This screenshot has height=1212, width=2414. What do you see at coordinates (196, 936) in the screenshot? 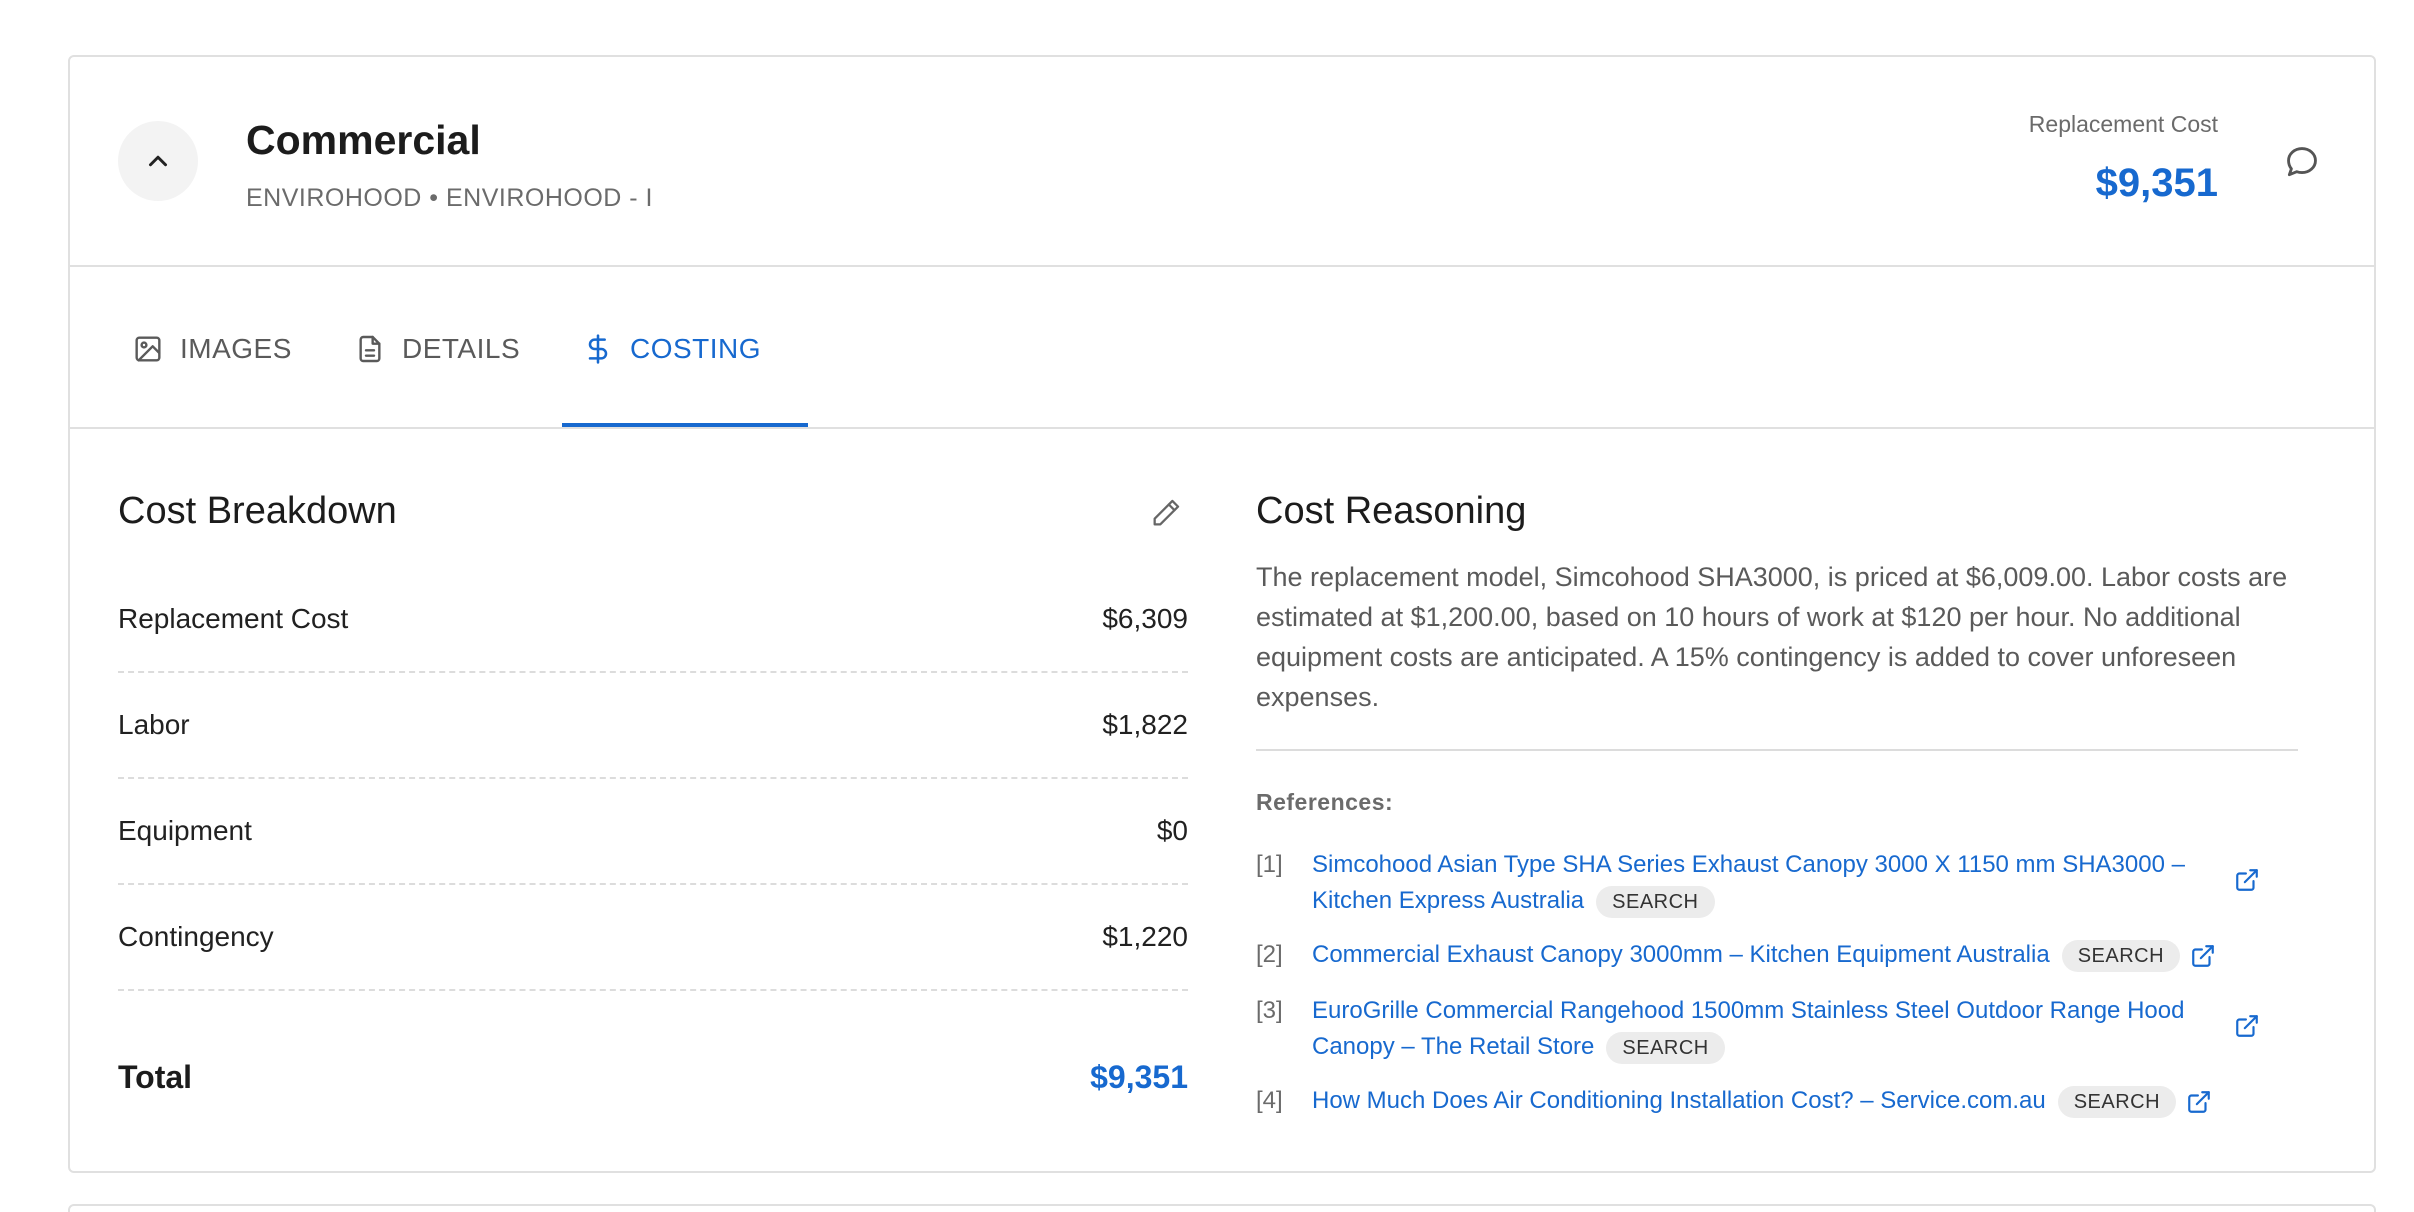
I see `breakdown-label: Contingency` at bounding box center [196, 936].